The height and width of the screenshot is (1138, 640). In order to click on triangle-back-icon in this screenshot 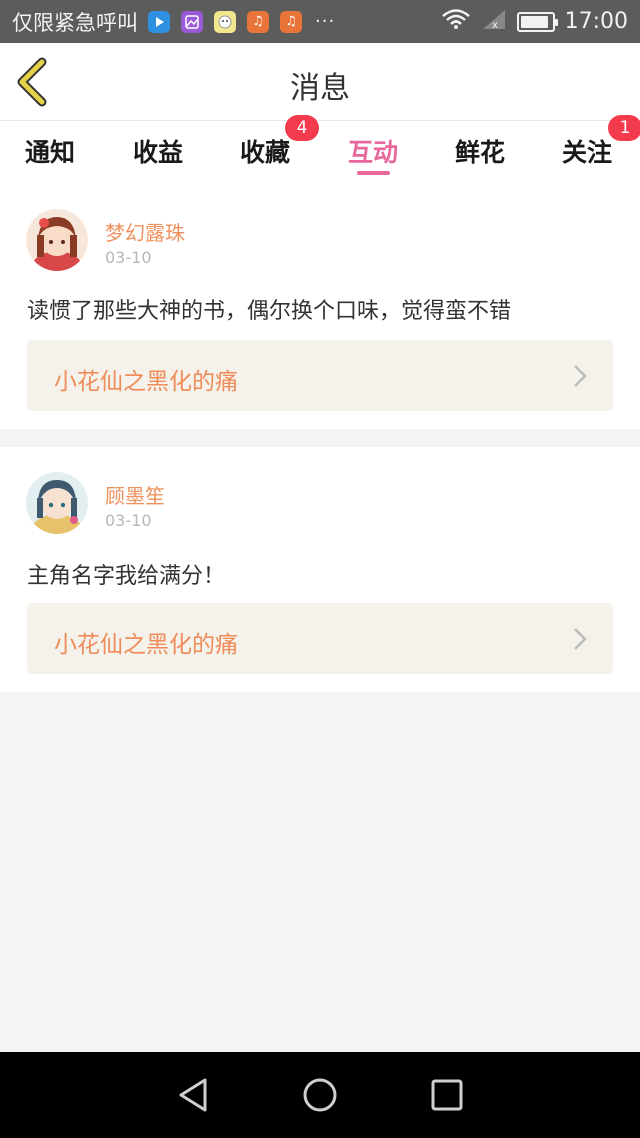, I will do `click(193, 1095)`.